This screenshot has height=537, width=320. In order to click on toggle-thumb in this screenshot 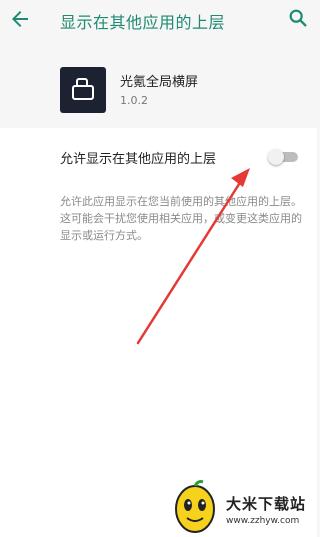, I will do `click(276, 157)`.